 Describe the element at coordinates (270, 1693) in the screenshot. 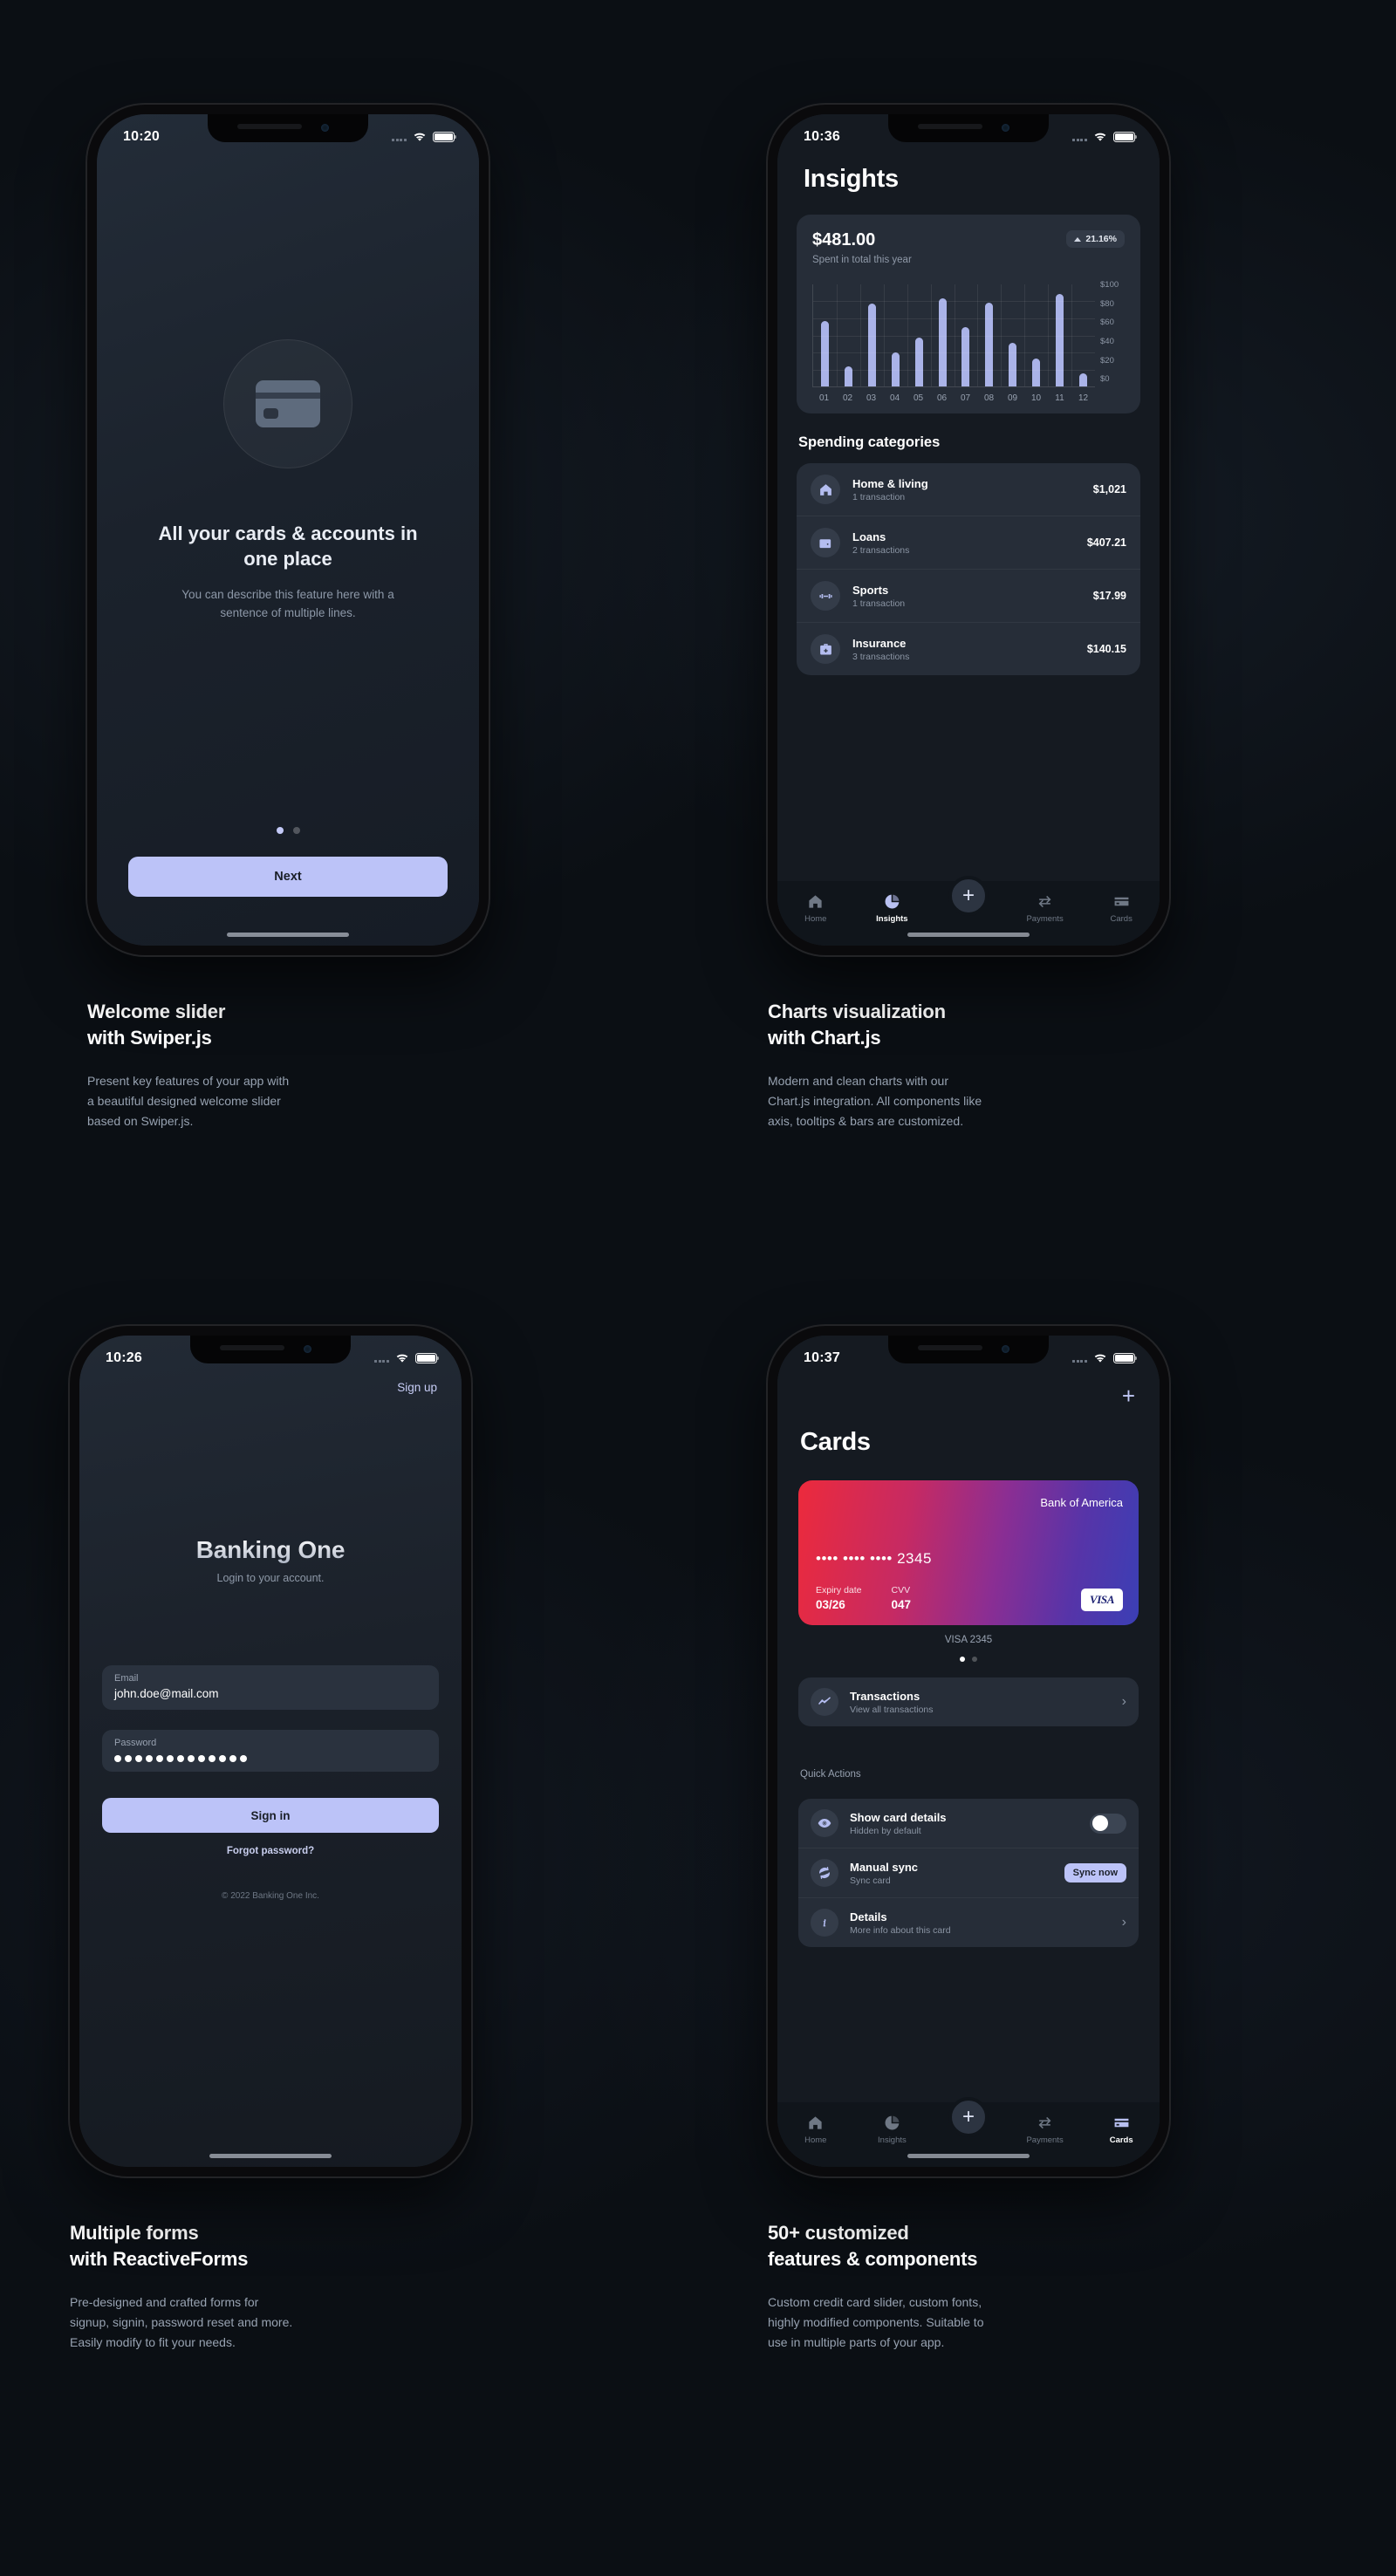

I see `email-input: john.doe@mail.com` at that location.